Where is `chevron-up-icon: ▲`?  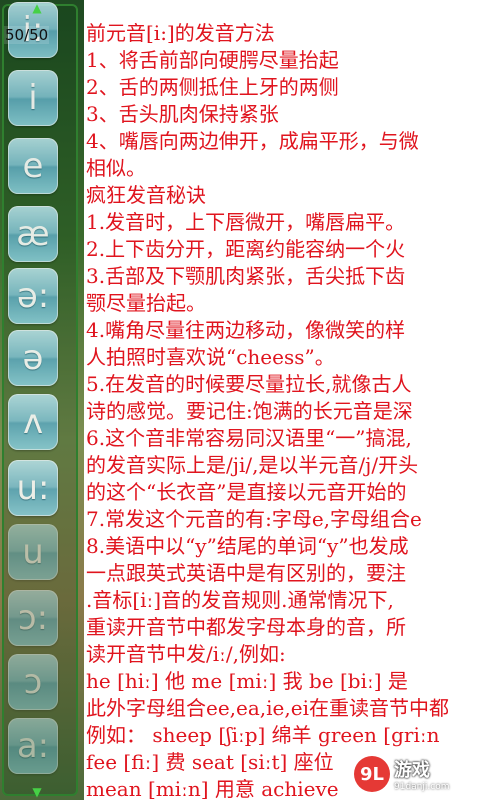
chevron-up-icon: ▲ is located at coordinates (37, 8).